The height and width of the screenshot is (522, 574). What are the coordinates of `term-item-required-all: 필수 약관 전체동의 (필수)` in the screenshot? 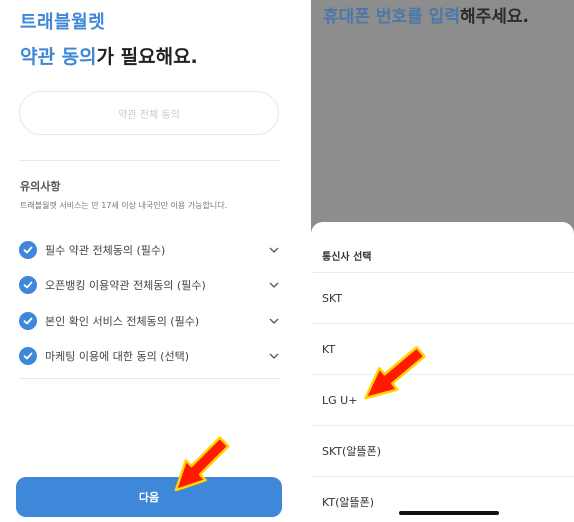 It's located at (150, 250).